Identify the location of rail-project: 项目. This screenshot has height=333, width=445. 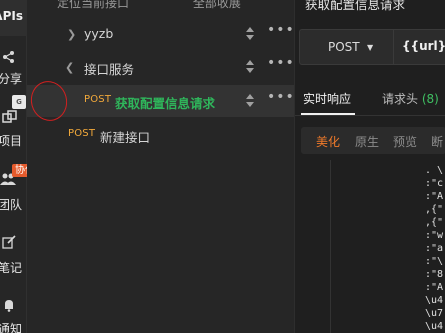
(13, 130).